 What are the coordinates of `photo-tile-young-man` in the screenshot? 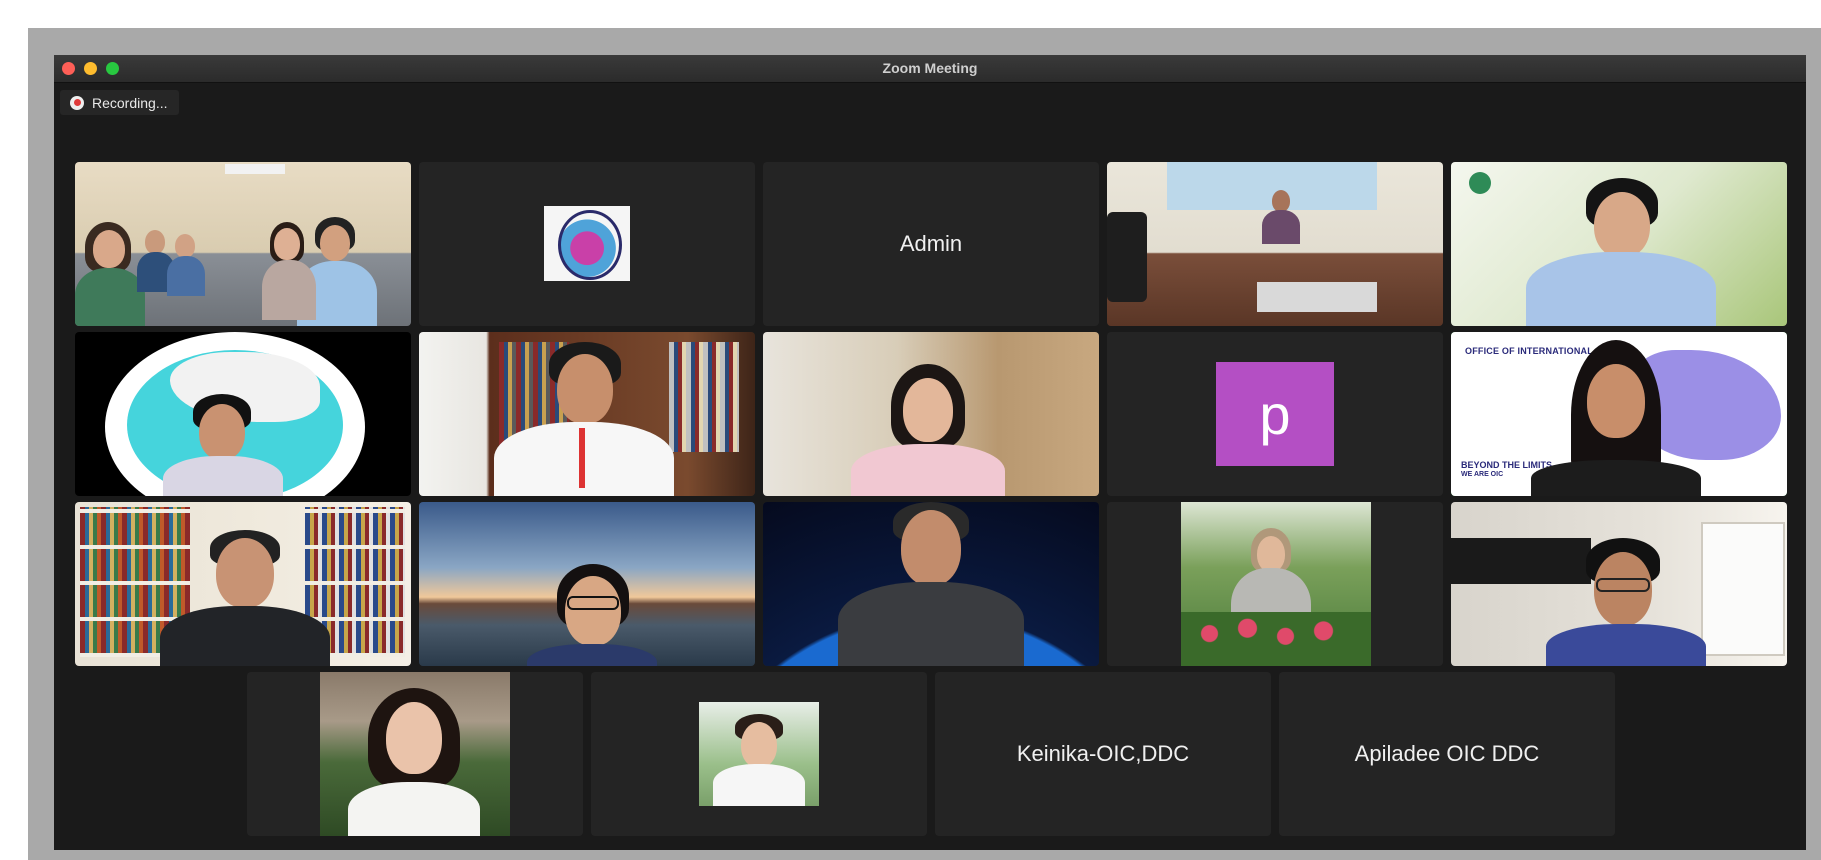 It's located at (759, 754).